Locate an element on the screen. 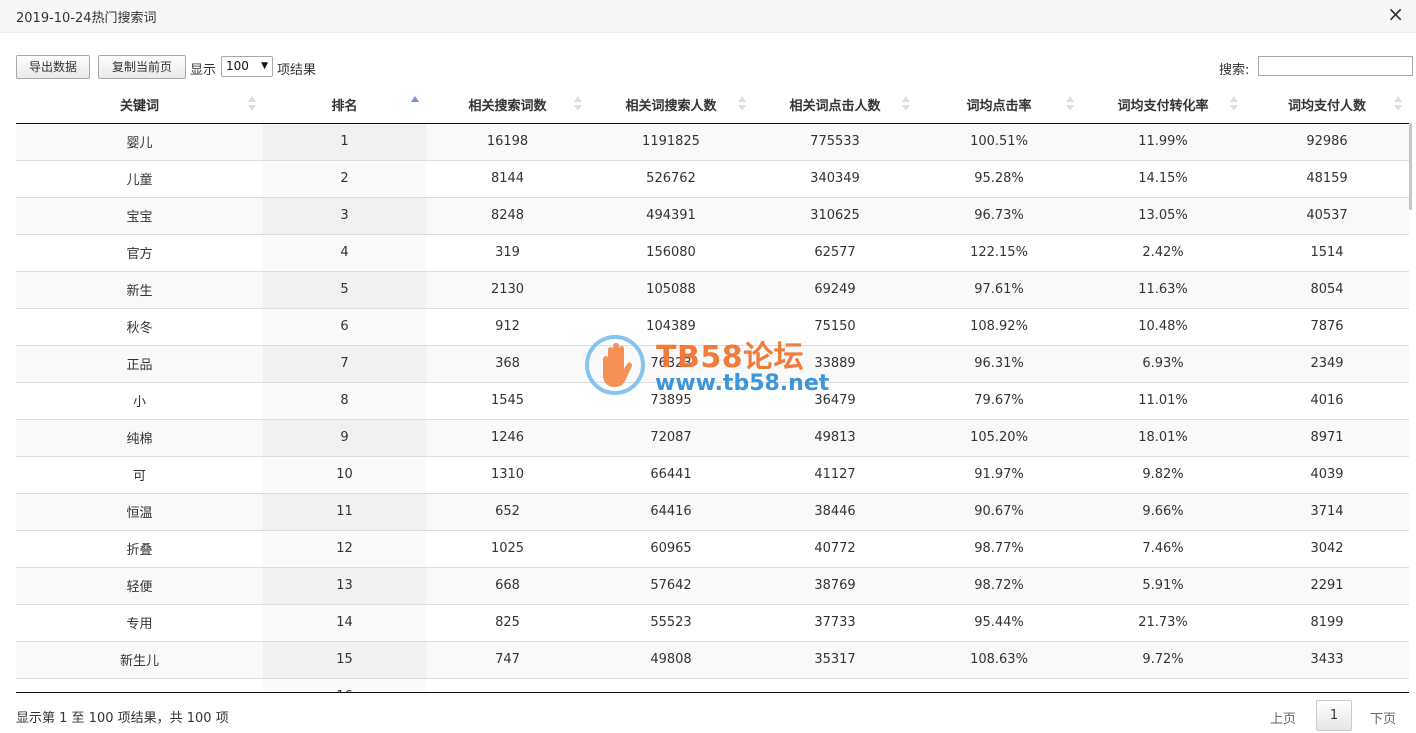  table-row: 专用 14 825 55523 37733 95.44% 21.73% 8199 is located at coordinates (712, 622).